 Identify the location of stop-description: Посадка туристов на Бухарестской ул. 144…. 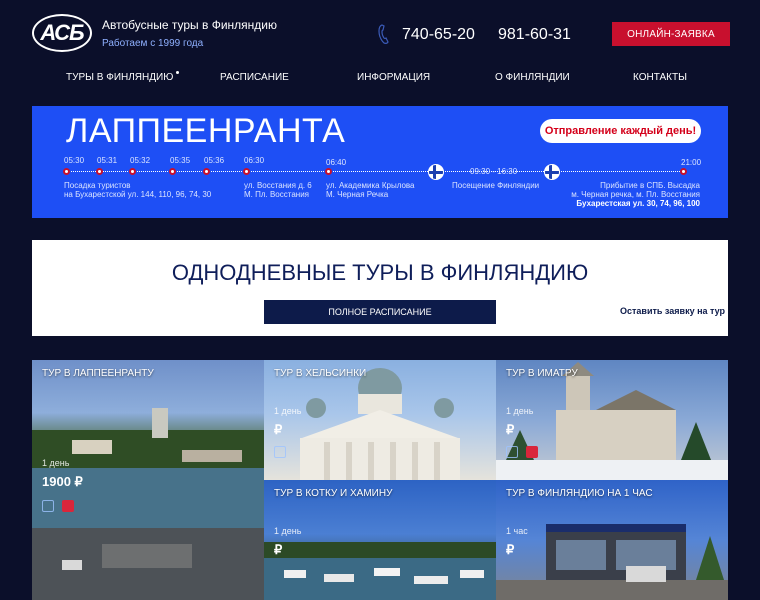
(137, 190).